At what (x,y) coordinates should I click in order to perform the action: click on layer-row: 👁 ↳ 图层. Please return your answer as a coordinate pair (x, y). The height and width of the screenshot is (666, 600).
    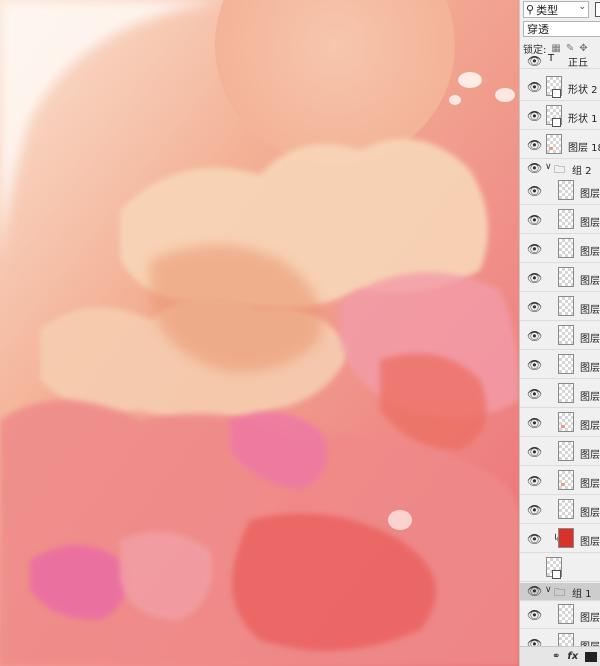
    Looking at the image, I should click on (560, 539).